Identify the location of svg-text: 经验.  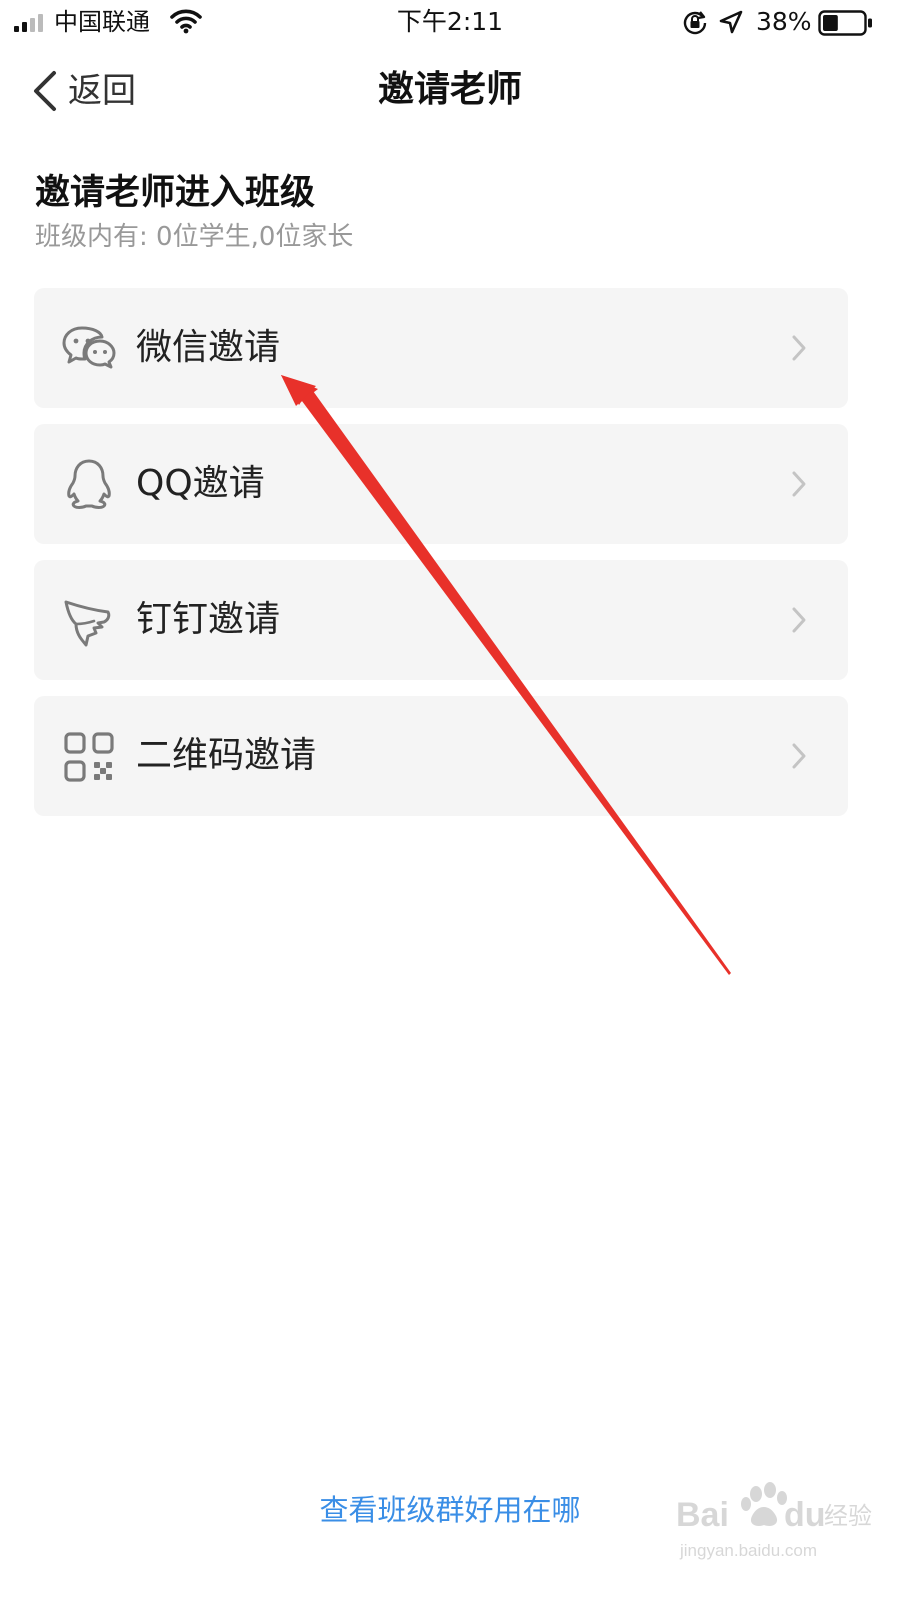
(848, 1516).